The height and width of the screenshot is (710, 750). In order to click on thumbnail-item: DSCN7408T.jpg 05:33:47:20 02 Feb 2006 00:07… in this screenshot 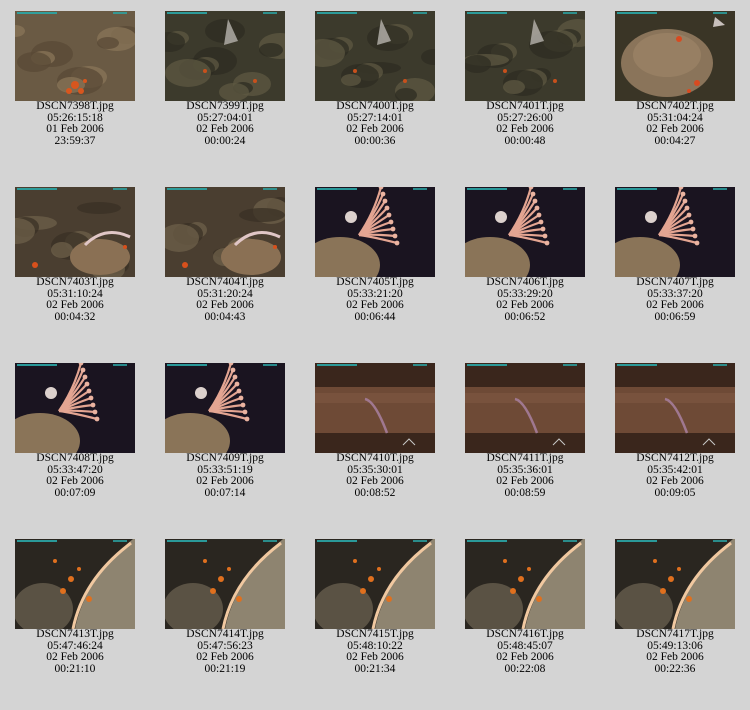, I will do `click(75, 448)`.